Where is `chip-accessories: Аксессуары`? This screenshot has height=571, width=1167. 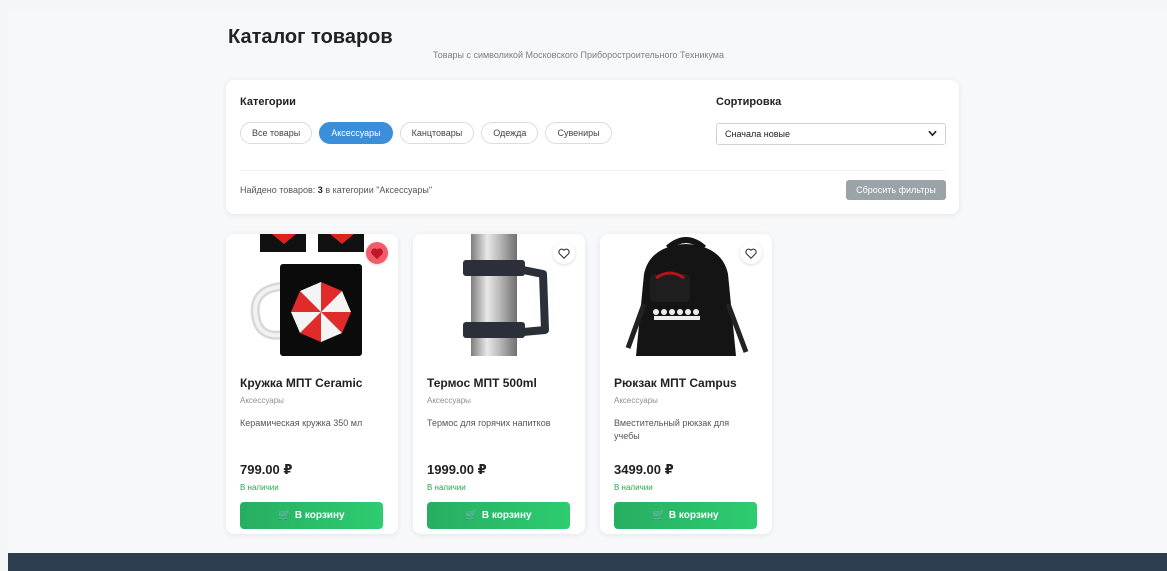 chip-accessories: Аксессуары is located at coordinates (356, 133).